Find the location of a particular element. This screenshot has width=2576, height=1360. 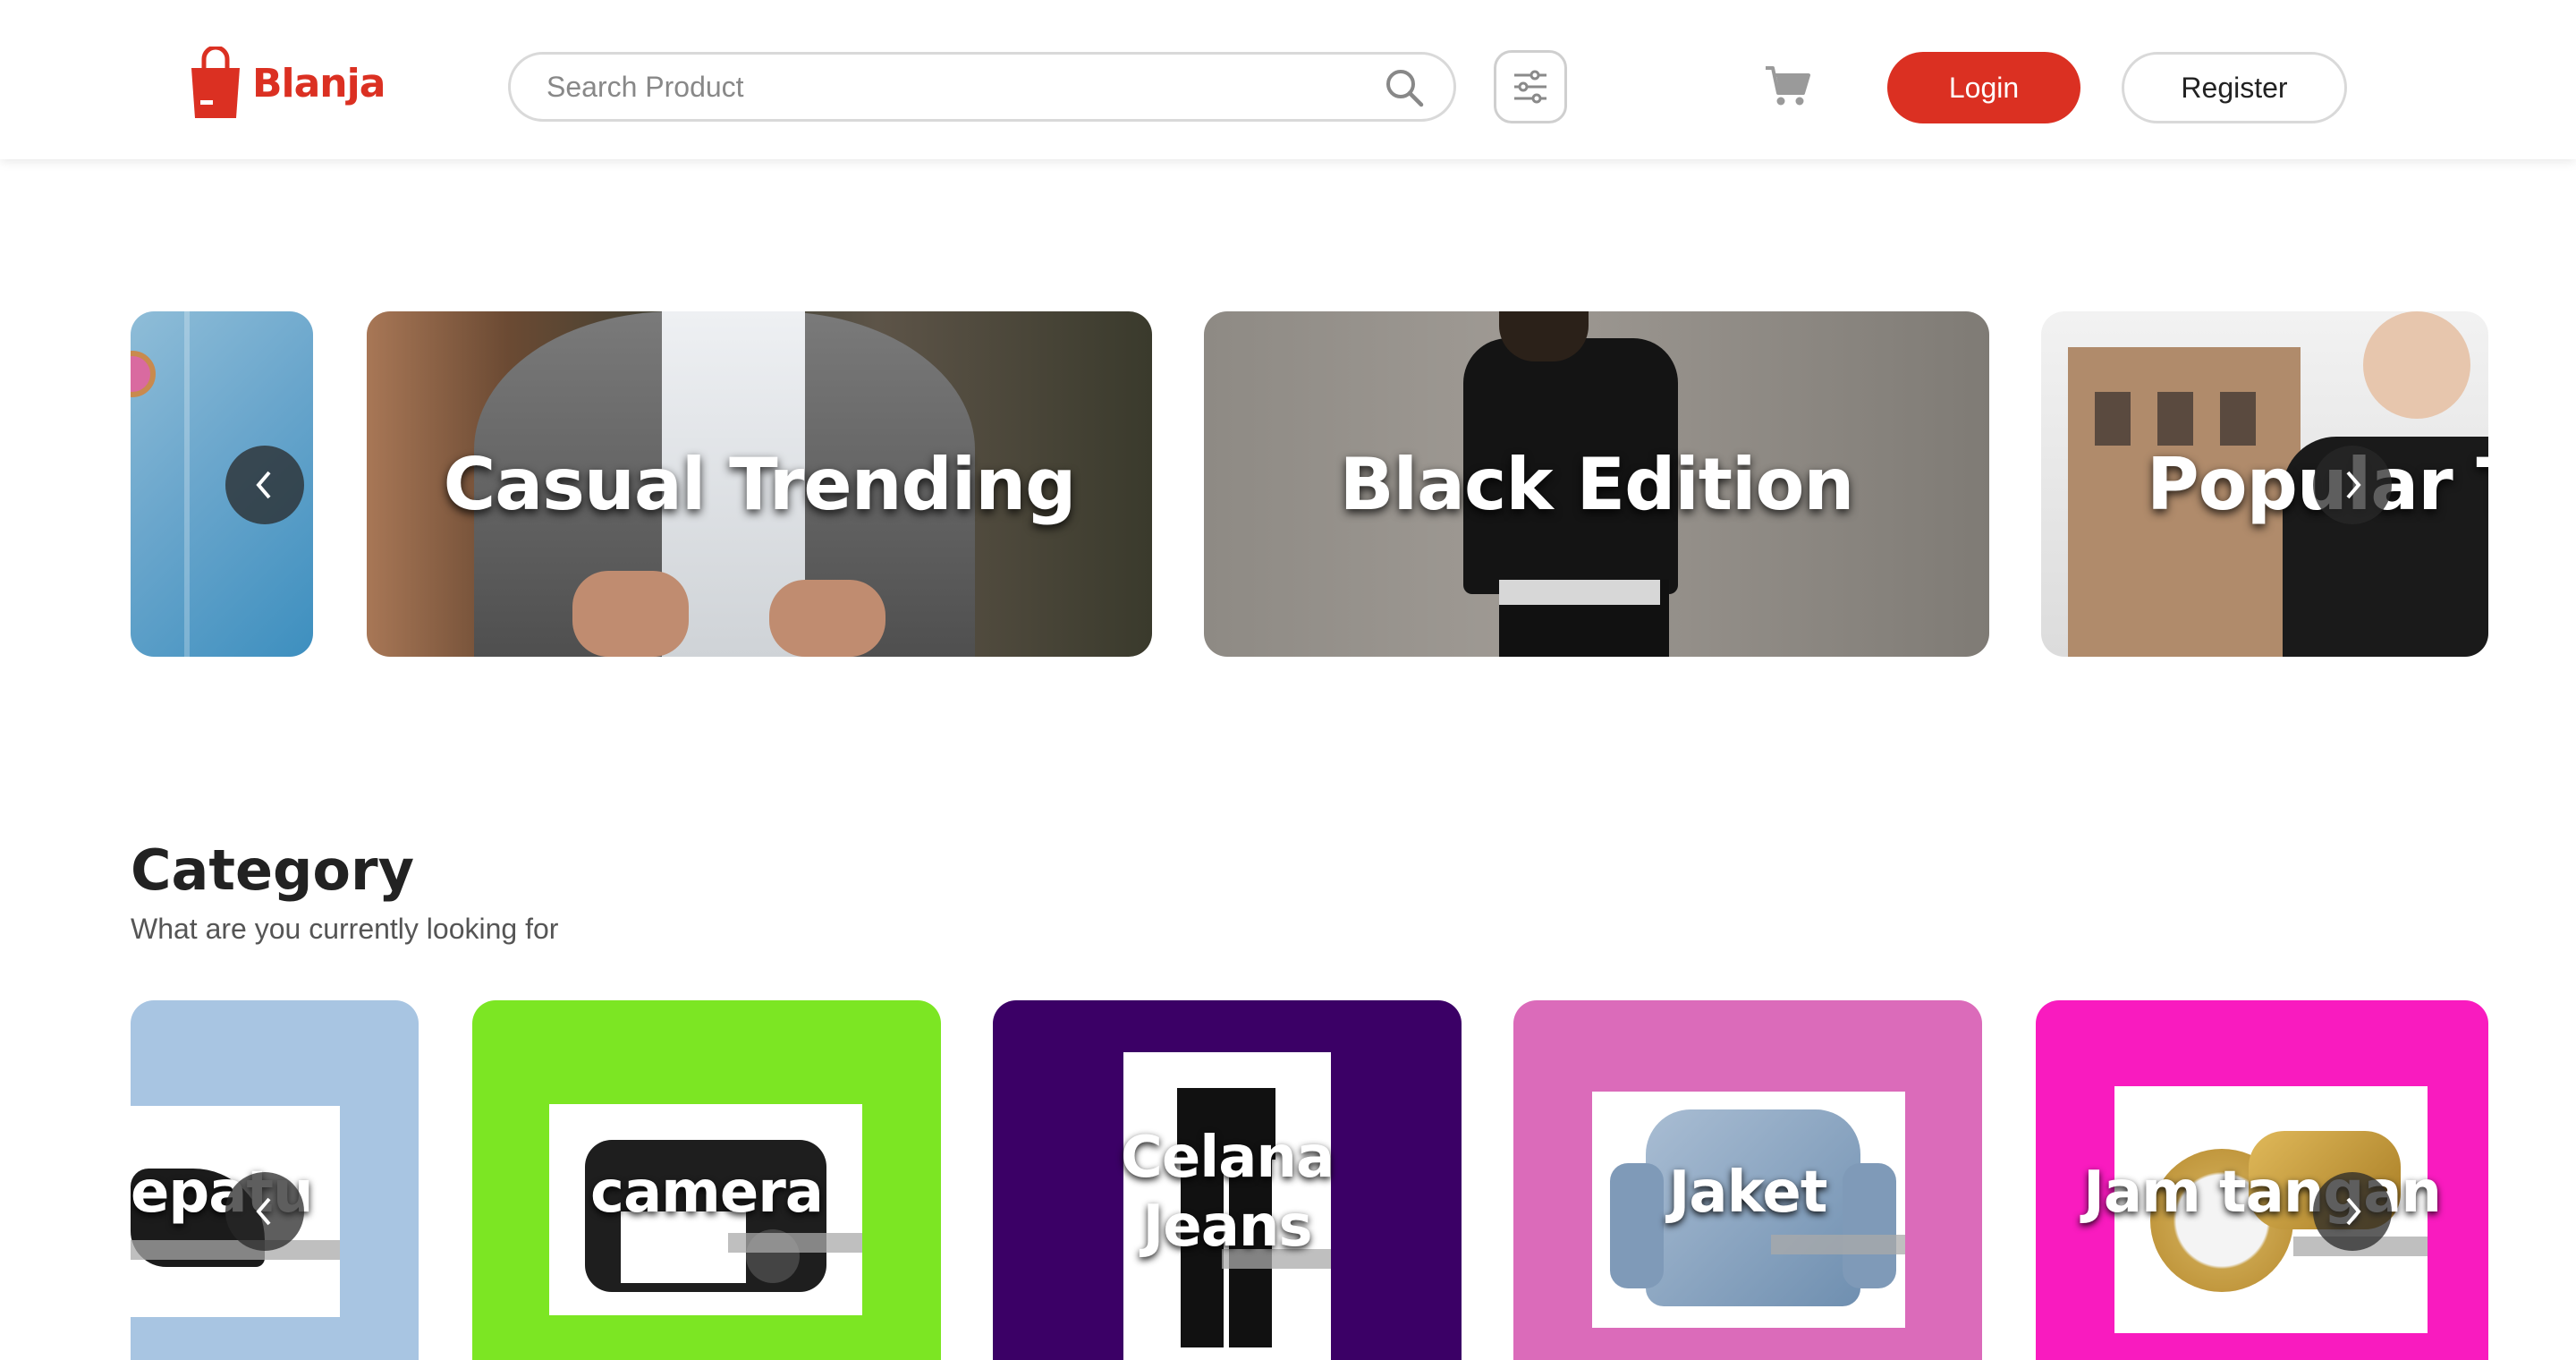

banner-black-edition: Black Edition is located at coordinates (1596, 484).